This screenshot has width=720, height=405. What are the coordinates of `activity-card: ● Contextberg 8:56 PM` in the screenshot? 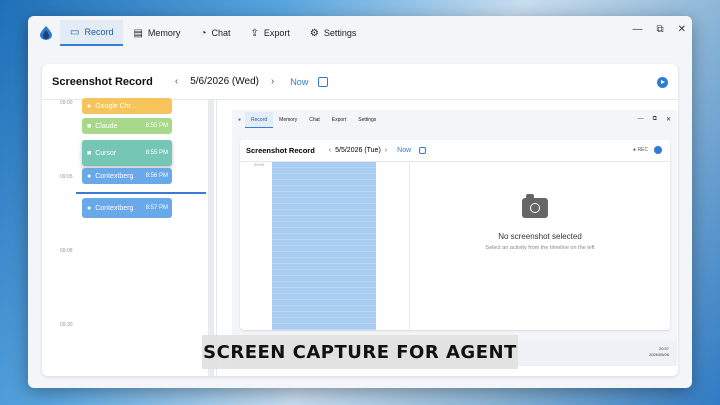 It's located at (127, 176).